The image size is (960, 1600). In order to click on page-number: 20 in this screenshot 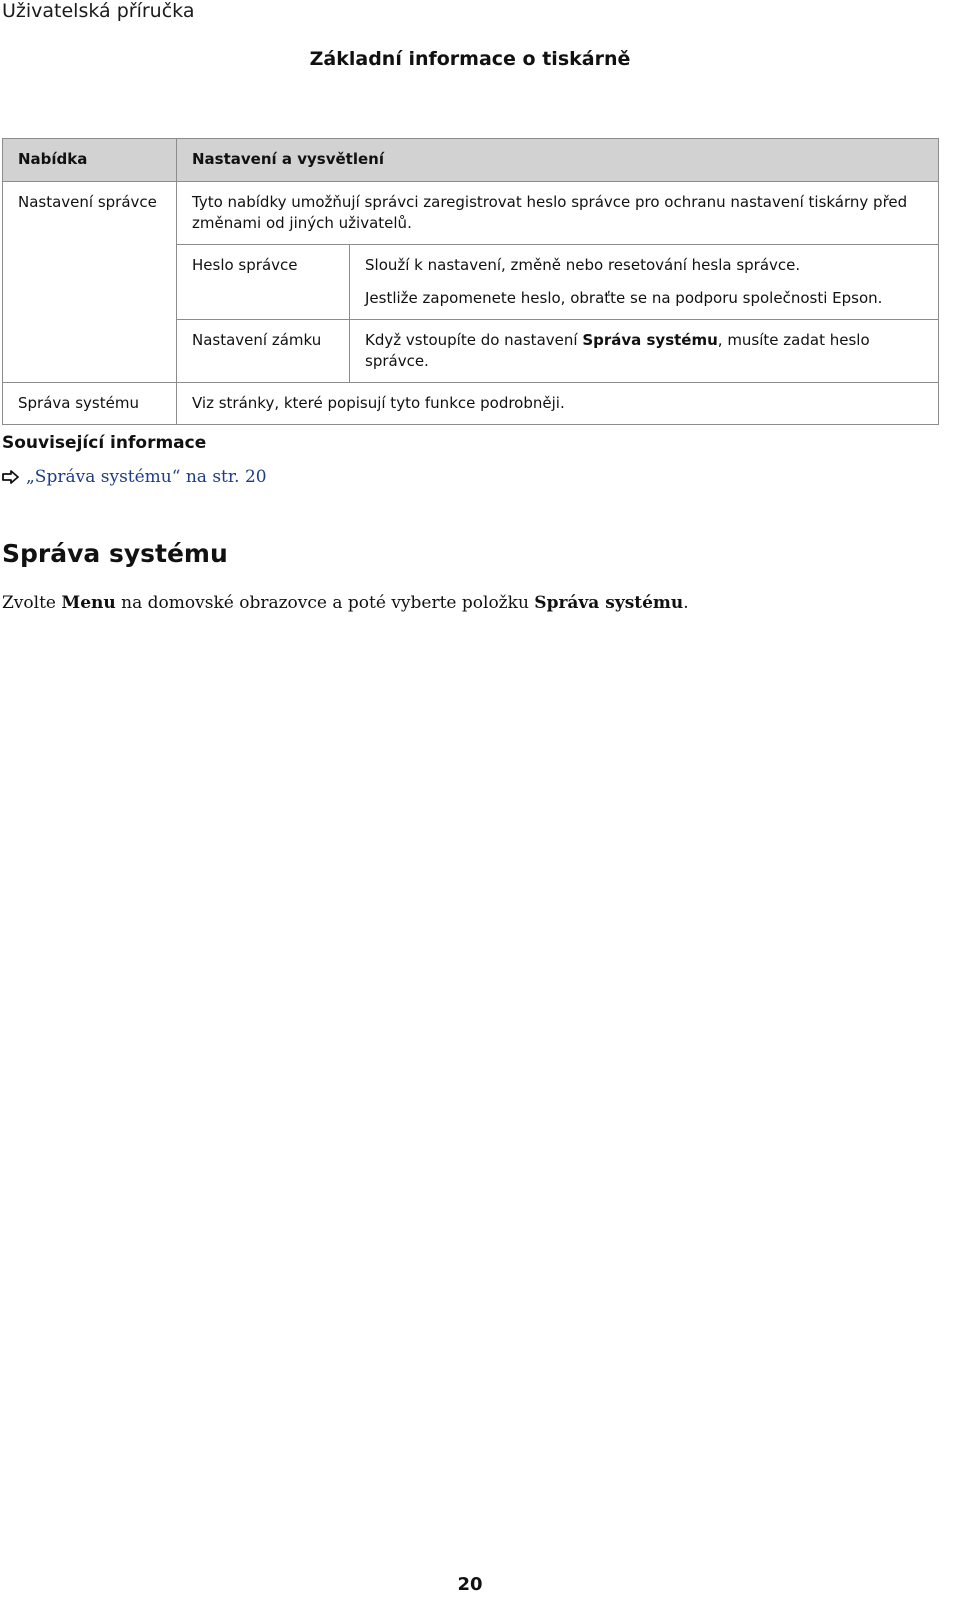, I will do `click(470, 1584)`.